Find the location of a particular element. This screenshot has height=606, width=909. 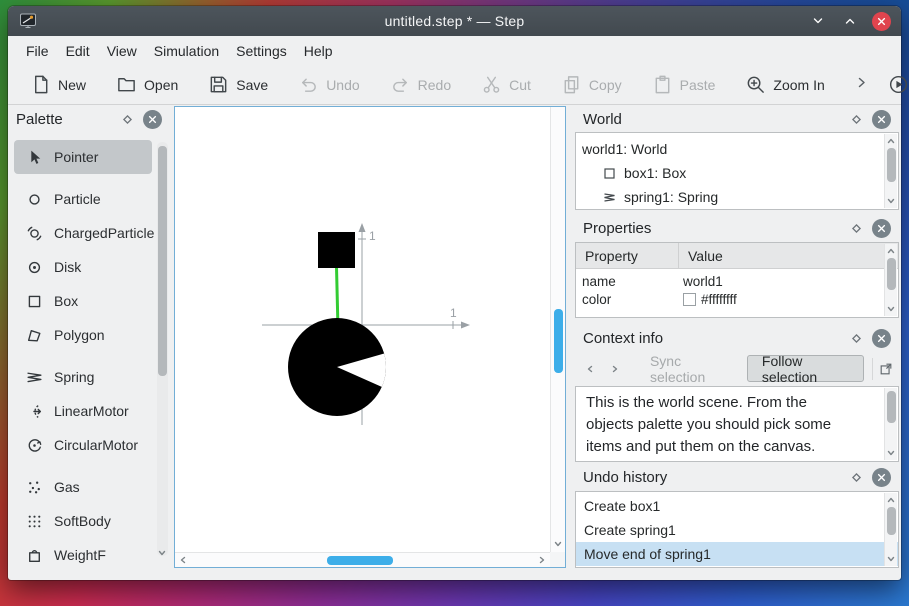

sync-selection-button: Sync selection is located at coordinates (689, 369).